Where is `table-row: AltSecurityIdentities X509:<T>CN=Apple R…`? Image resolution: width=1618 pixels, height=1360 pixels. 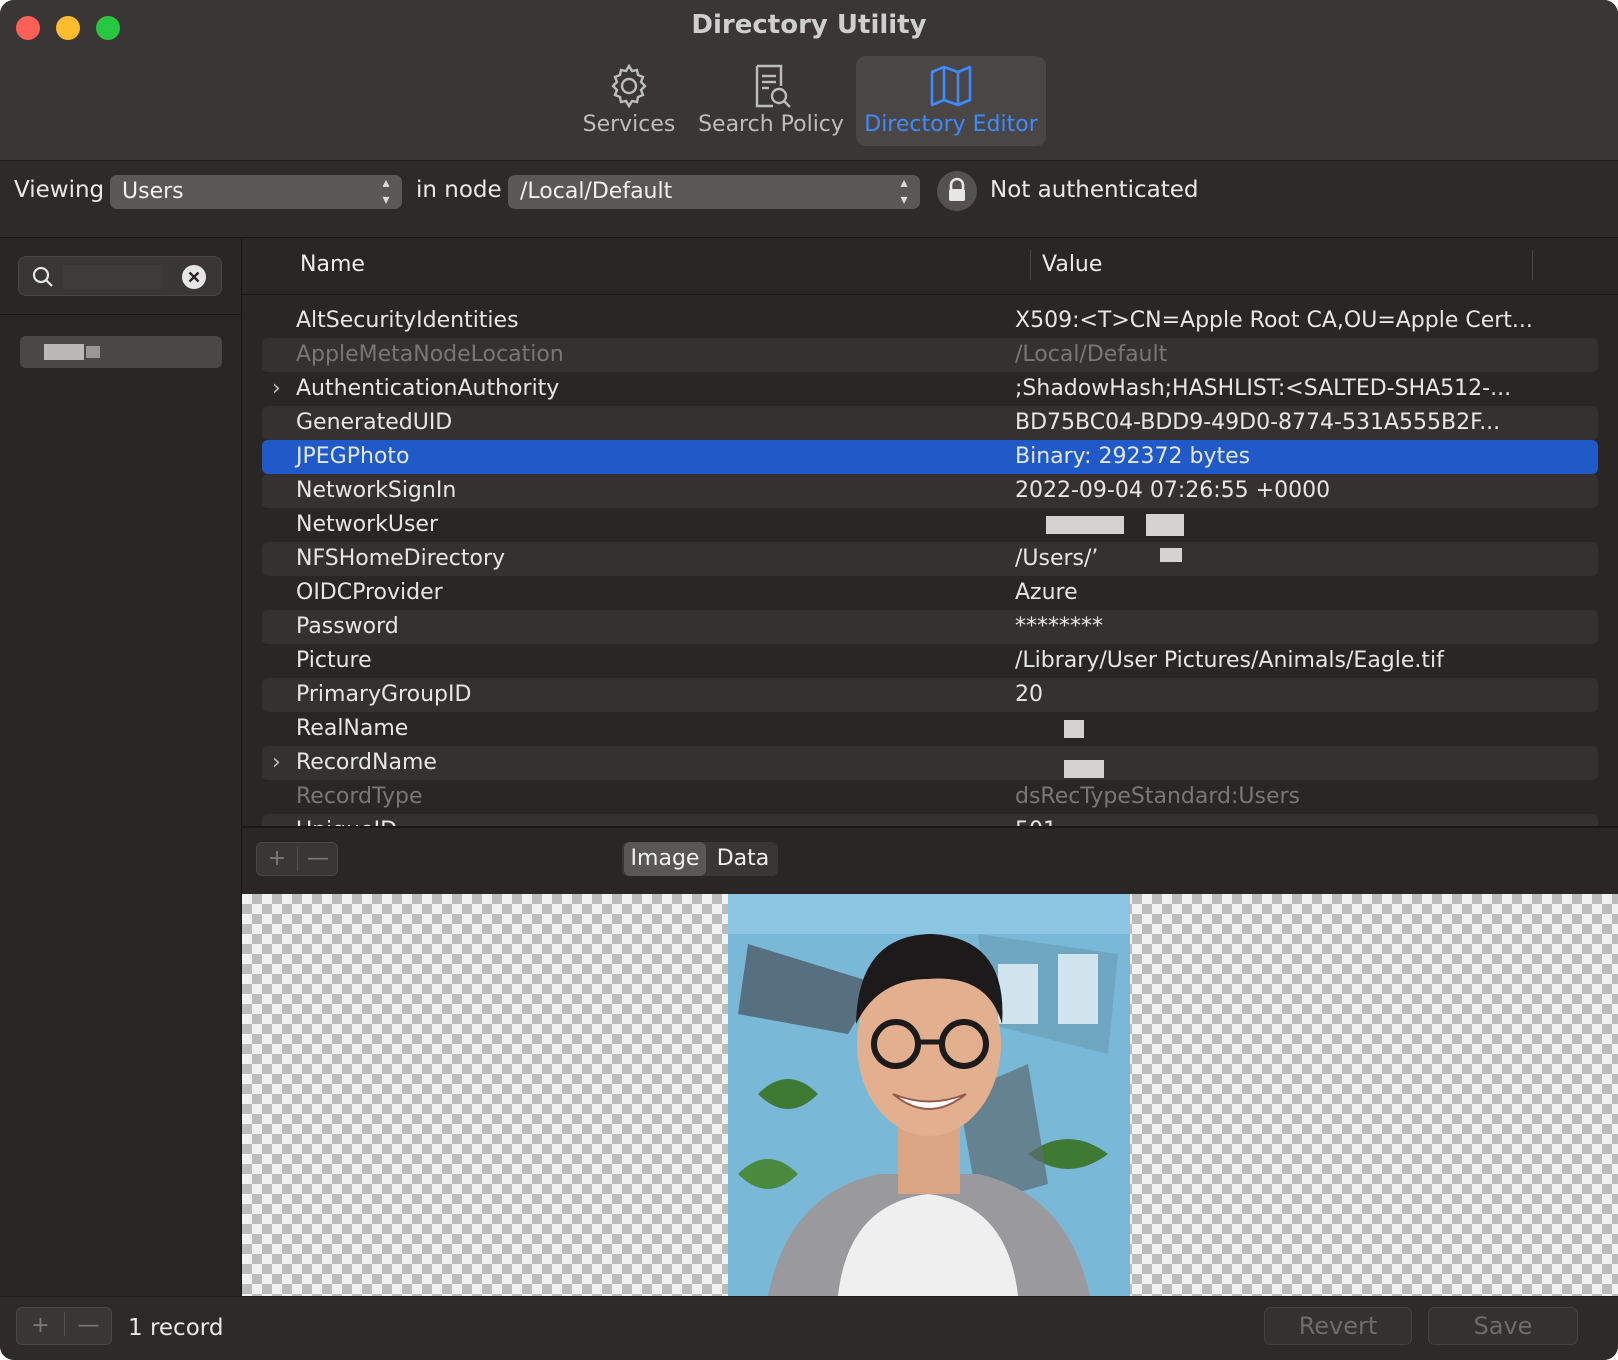 table-row: AltSecurityIdentities X509:<T>CN=Apple R… is located at coordinates (930, 321).